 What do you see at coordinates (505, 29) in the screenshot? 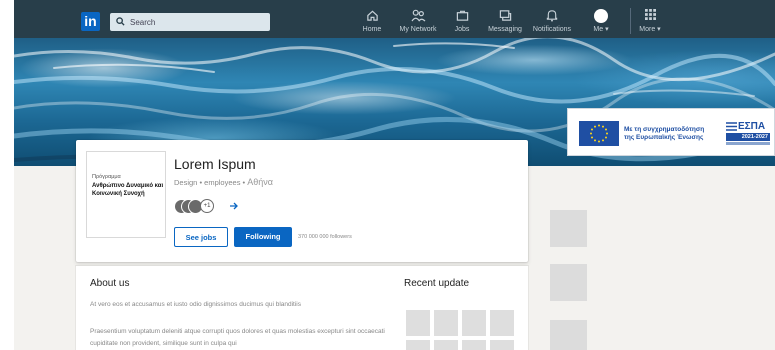
I see `nav-item-label: Messaging` at bounding box center [505, 29].